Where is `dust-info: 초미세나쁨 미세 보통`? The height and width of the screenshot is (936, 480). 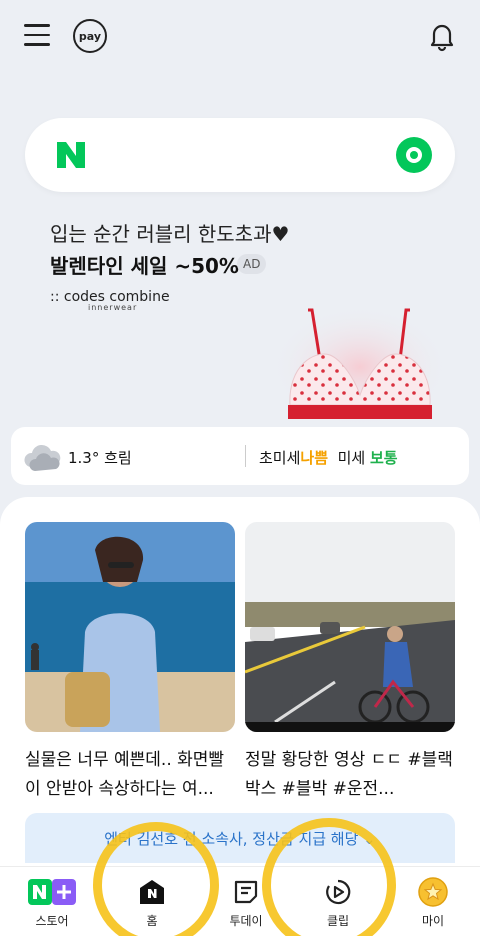
dust-info: 초미세나쁨 미세 보통 is located at coordinates (328, 457).